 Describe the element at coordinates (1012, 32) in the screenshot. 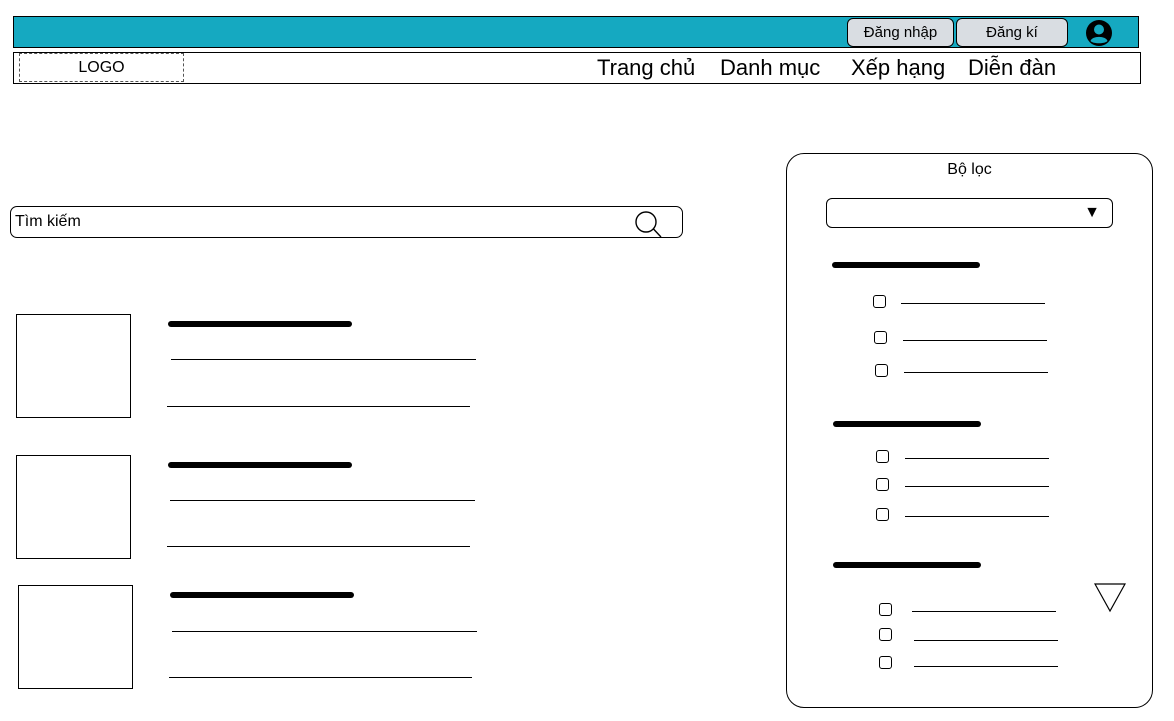

I see `register-button: Đăng kí` at that location.